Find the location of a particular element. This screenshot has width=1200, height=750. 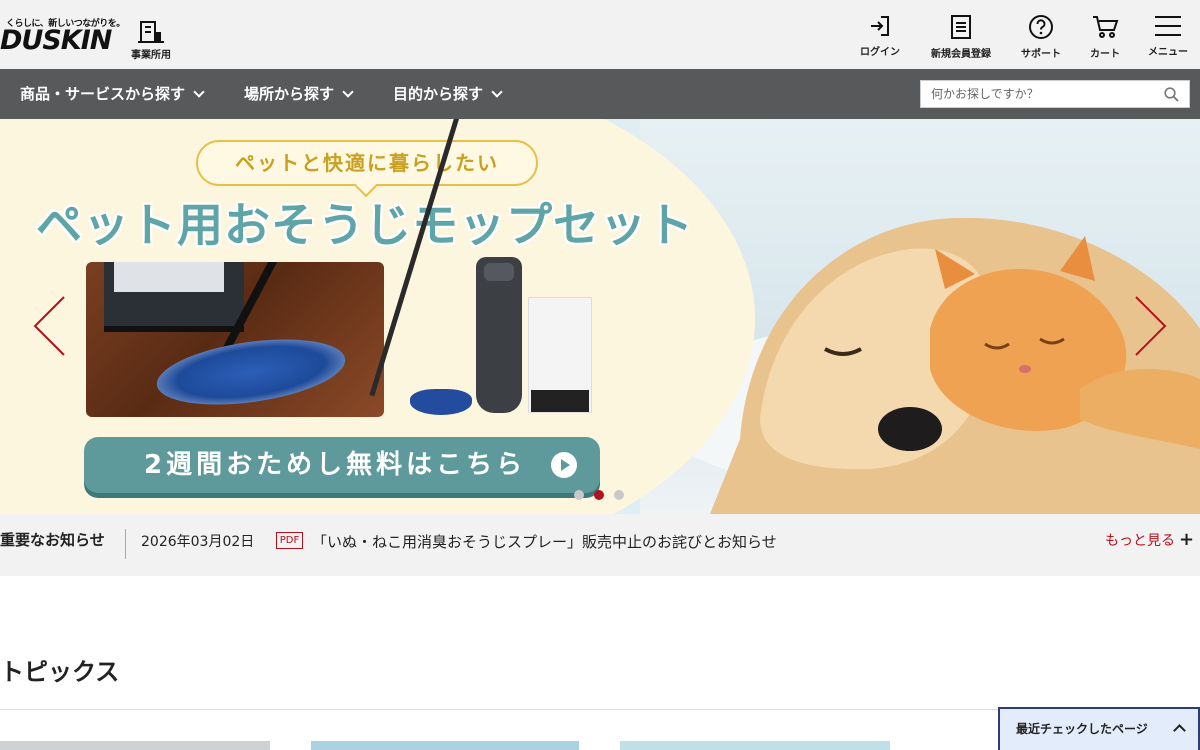

carousel-next-arrow is located at coordinates (1151, 326).